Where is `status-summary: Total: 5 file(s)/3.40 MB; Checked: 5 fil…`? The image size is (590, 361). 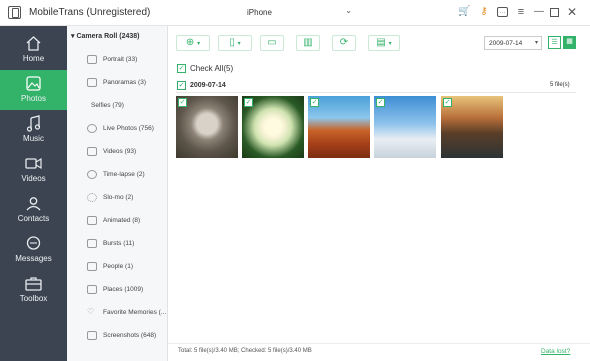 status-summary: Total: 5 file(s)/3.40 MB; Checked: 5 fil… is located at coordinates (245, 351).